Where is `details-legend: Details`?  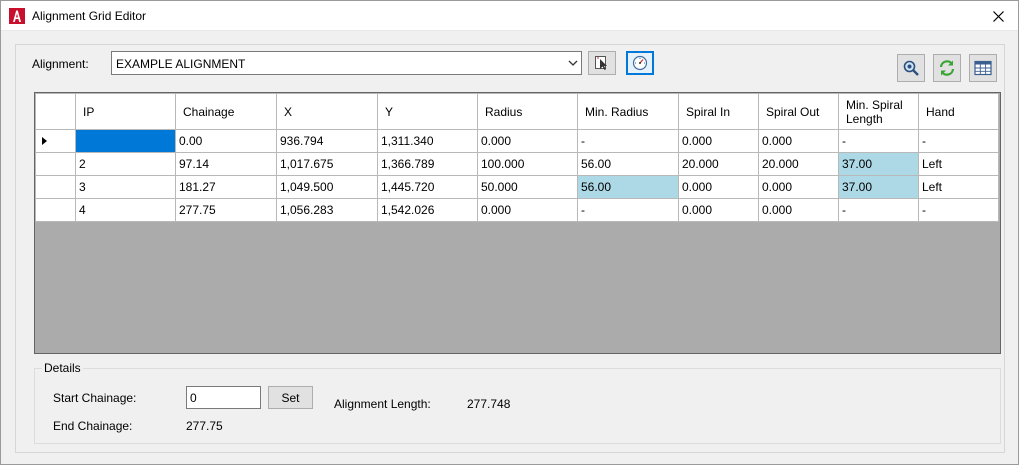 details-legend: Details is located at coordinates (62, 368).